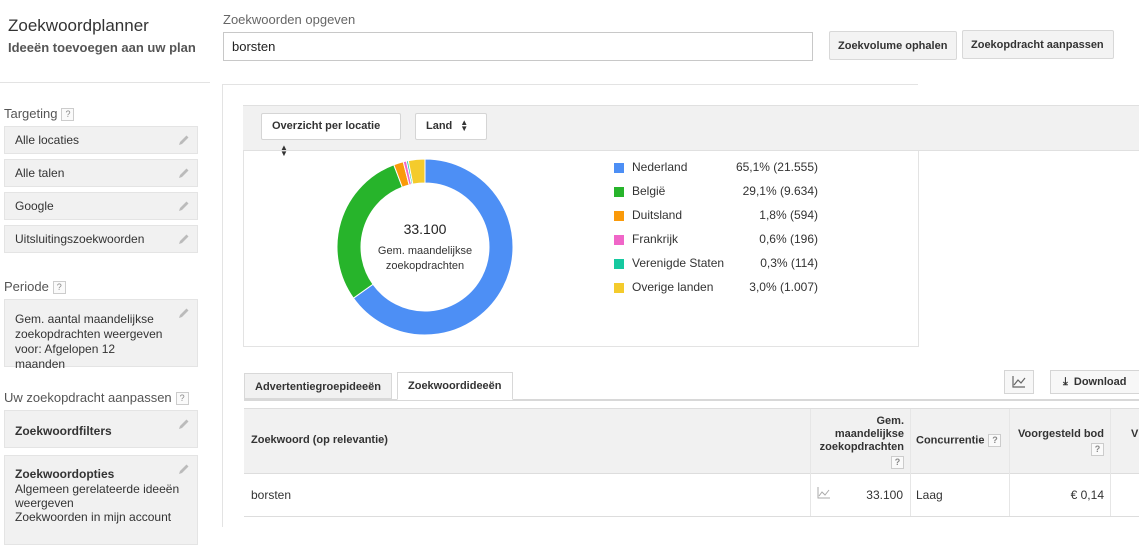  I want to click on trend-chart-icon, so click(824, 493).